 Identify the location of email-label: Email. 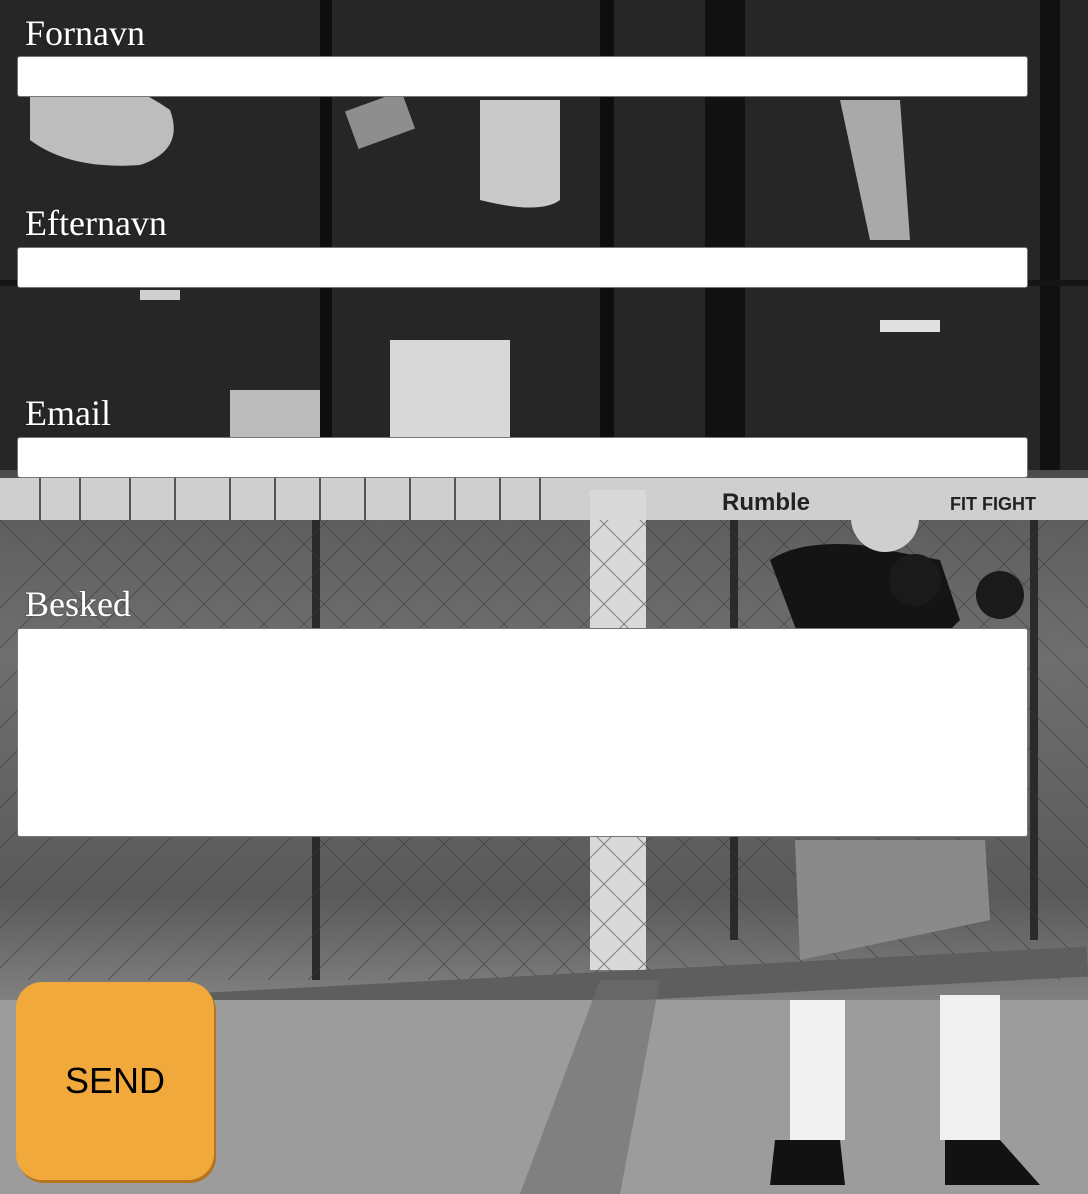
(68, 413).